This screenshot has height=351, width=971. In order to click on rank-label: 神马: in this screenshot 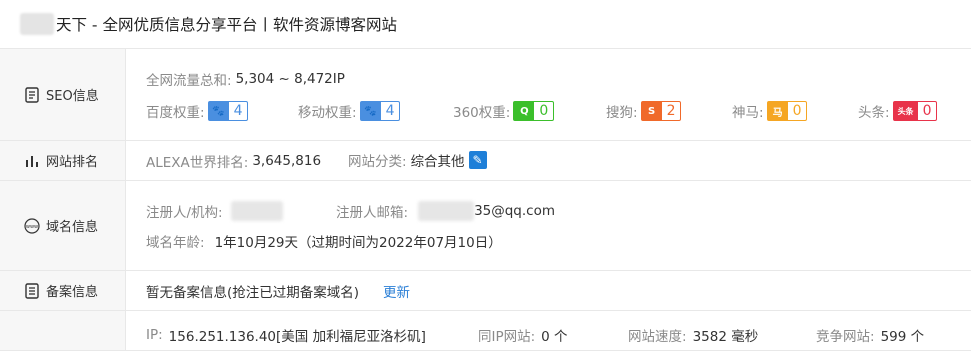, I will do `click(748, 113)`.